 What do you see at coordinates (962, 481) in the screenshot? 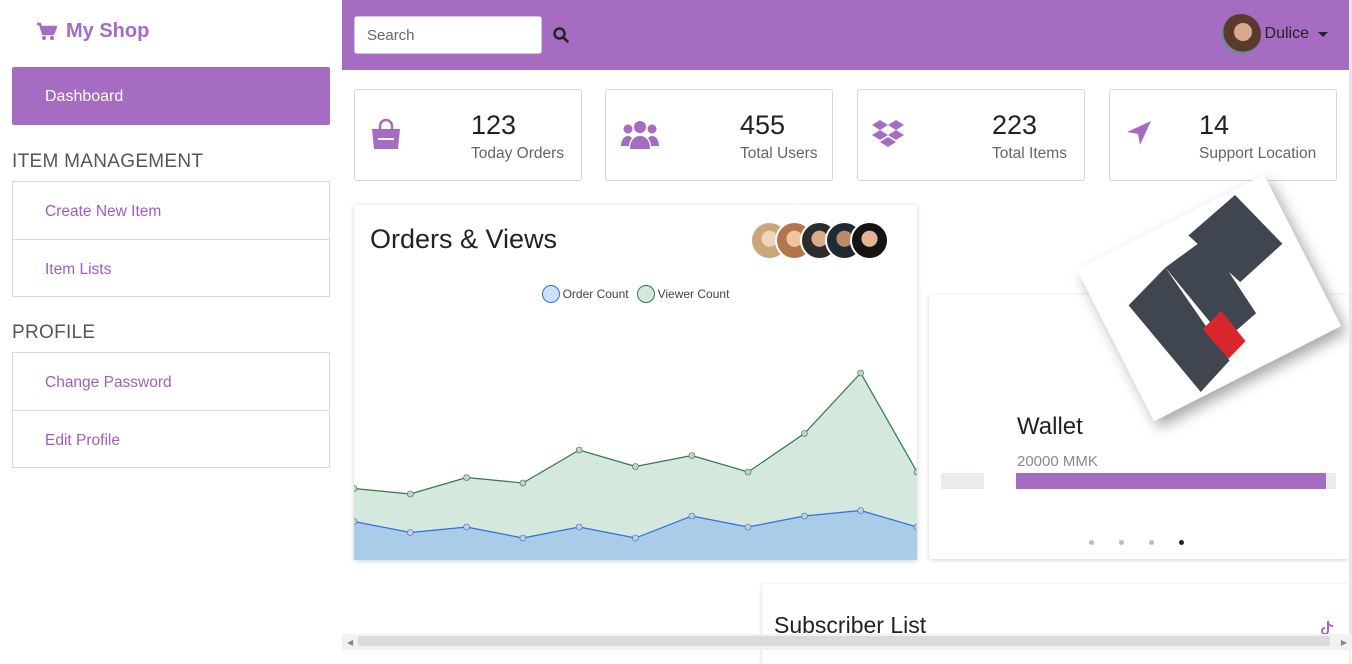
I see `previous-slide-fragment` at bounding box center [962, 481].